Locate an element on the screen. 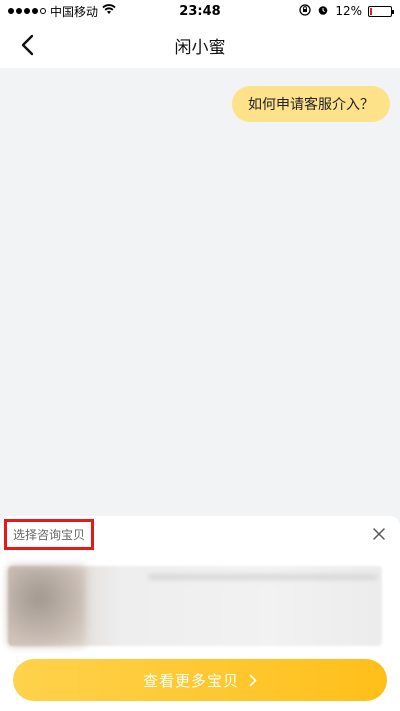  status-left: 中国移动 is located at coordinates (62, 11).